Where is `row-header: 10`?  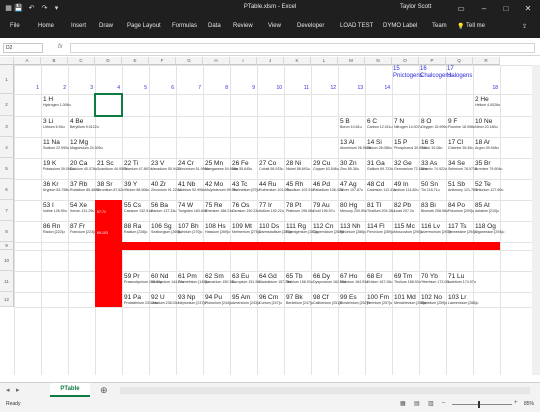
row-header: 10 is located at coordinates (7, 260).